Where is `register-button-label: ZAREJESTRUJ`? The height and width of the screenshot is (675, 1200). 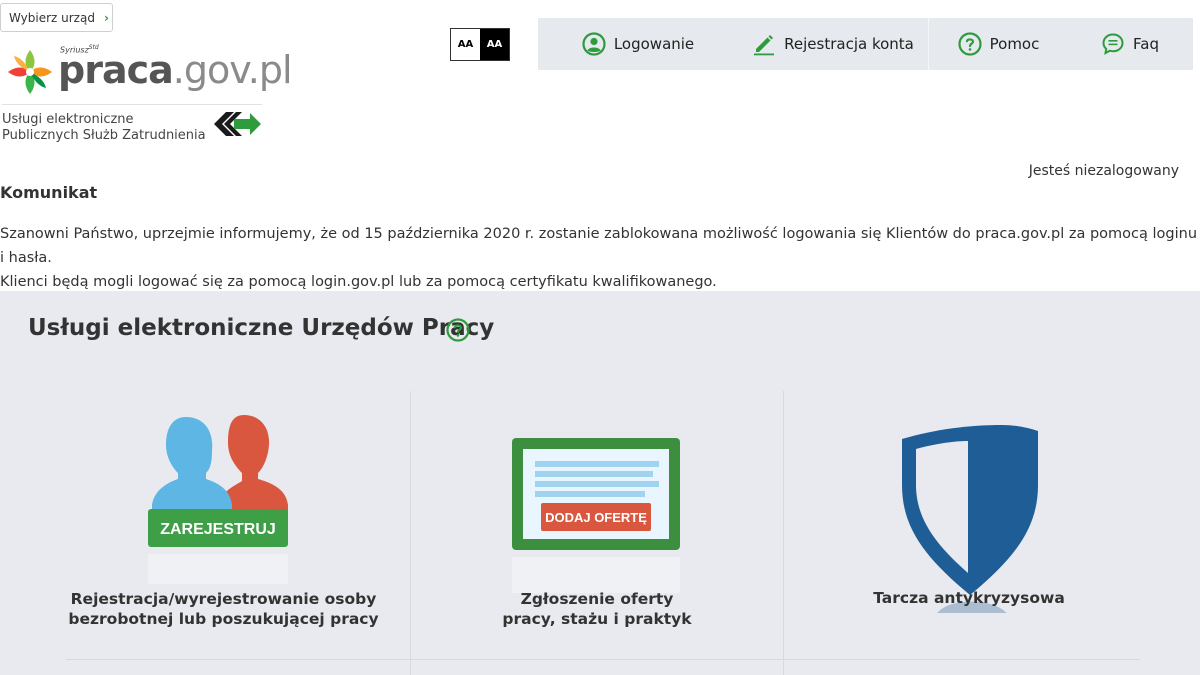 register-button-label: ZAREJESTRUJ is located at coordinates (218, 529).